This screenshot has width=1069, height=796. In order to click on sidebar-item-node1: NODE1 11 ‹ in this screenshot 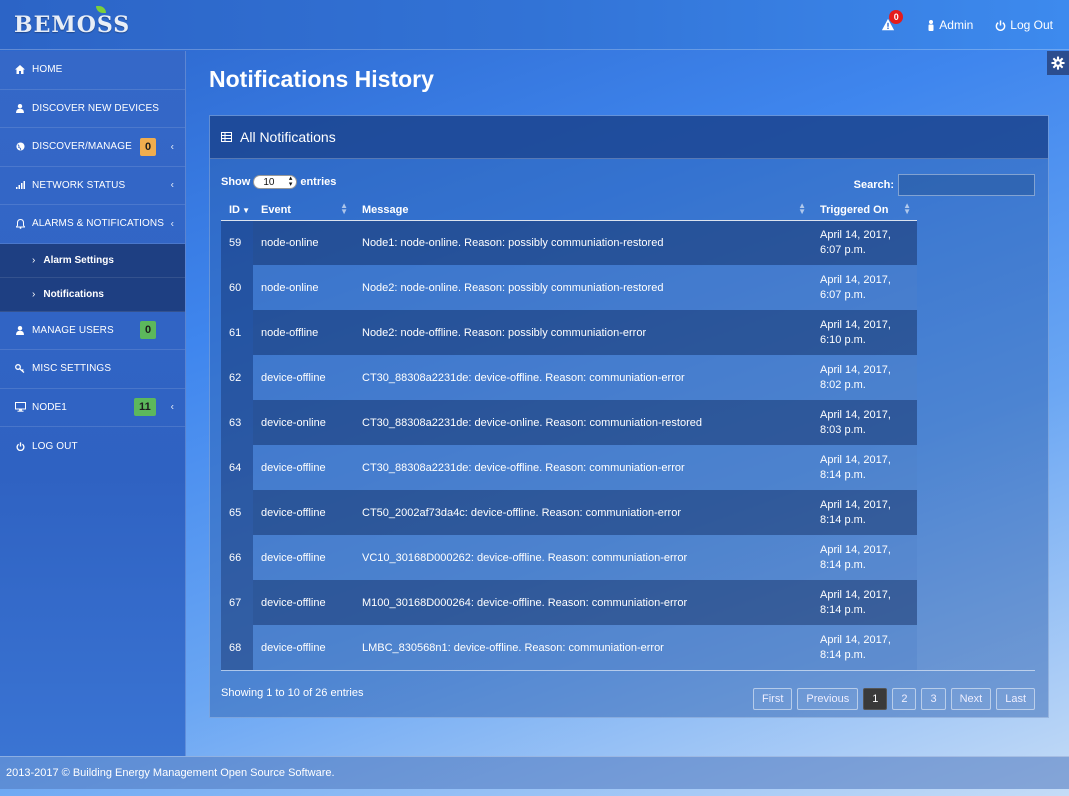, I will do `click(92, 408)`.